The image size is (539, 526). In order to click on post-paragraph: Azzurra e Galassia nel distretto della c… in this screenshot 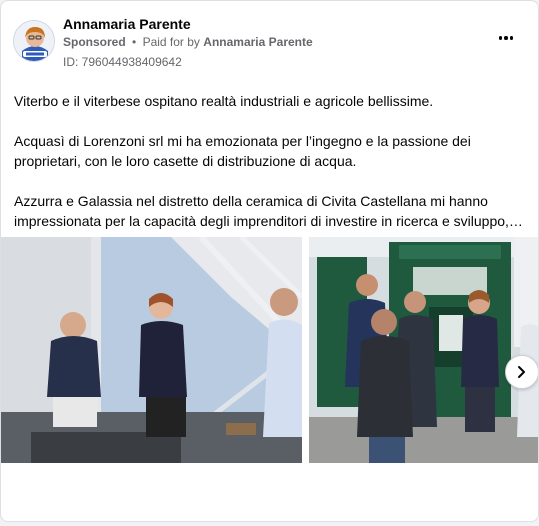, I will do `click(268, 211)`.